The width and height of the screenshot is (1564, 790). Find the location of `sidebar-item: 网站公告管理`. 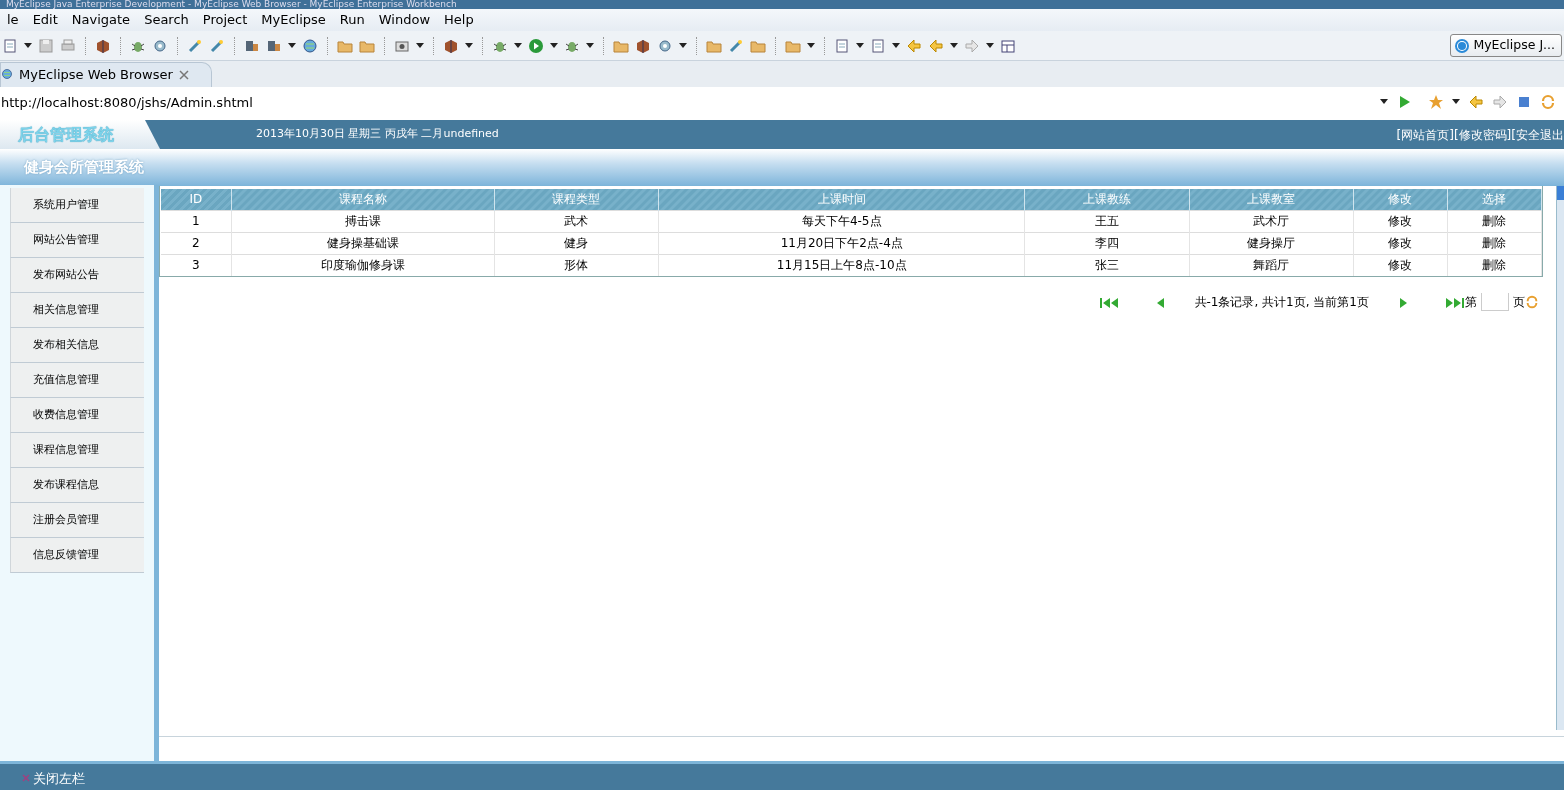

sidebar-item: 网站公告管理 is located at coordinates (77, 240).